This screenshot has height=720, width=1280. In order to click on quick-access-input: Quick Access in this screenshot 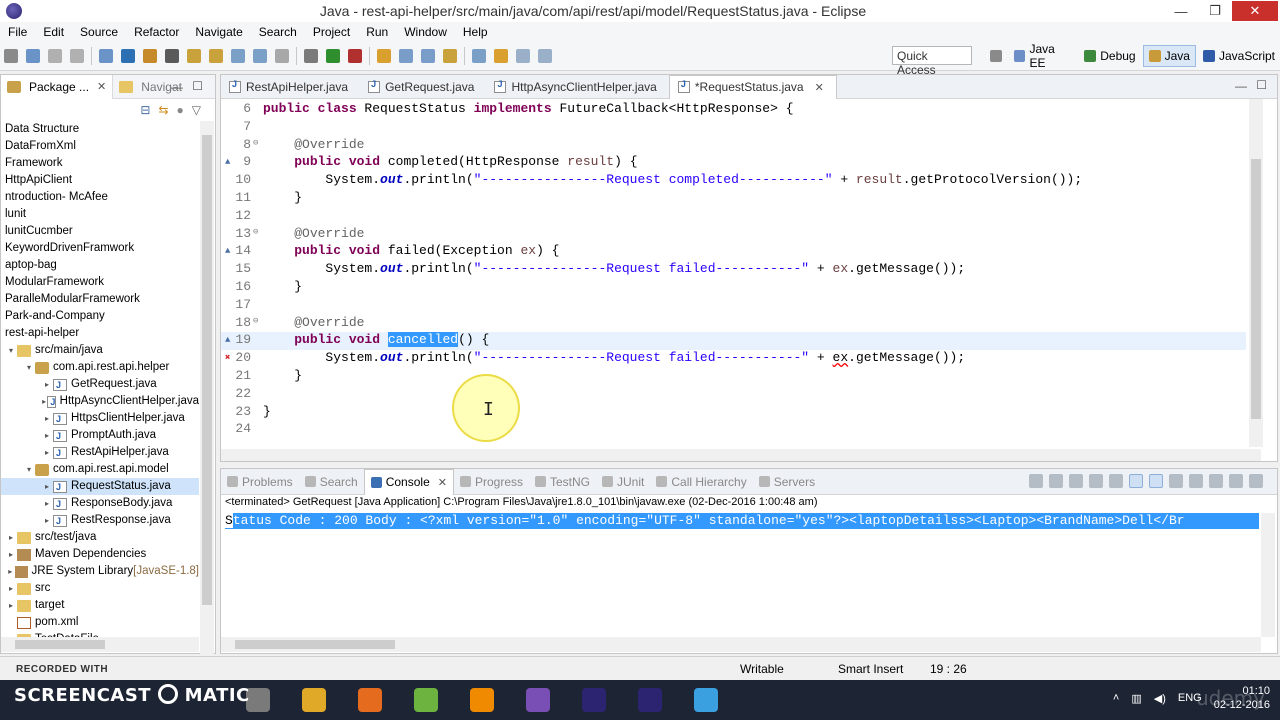, I will do `click(932, 61)`.